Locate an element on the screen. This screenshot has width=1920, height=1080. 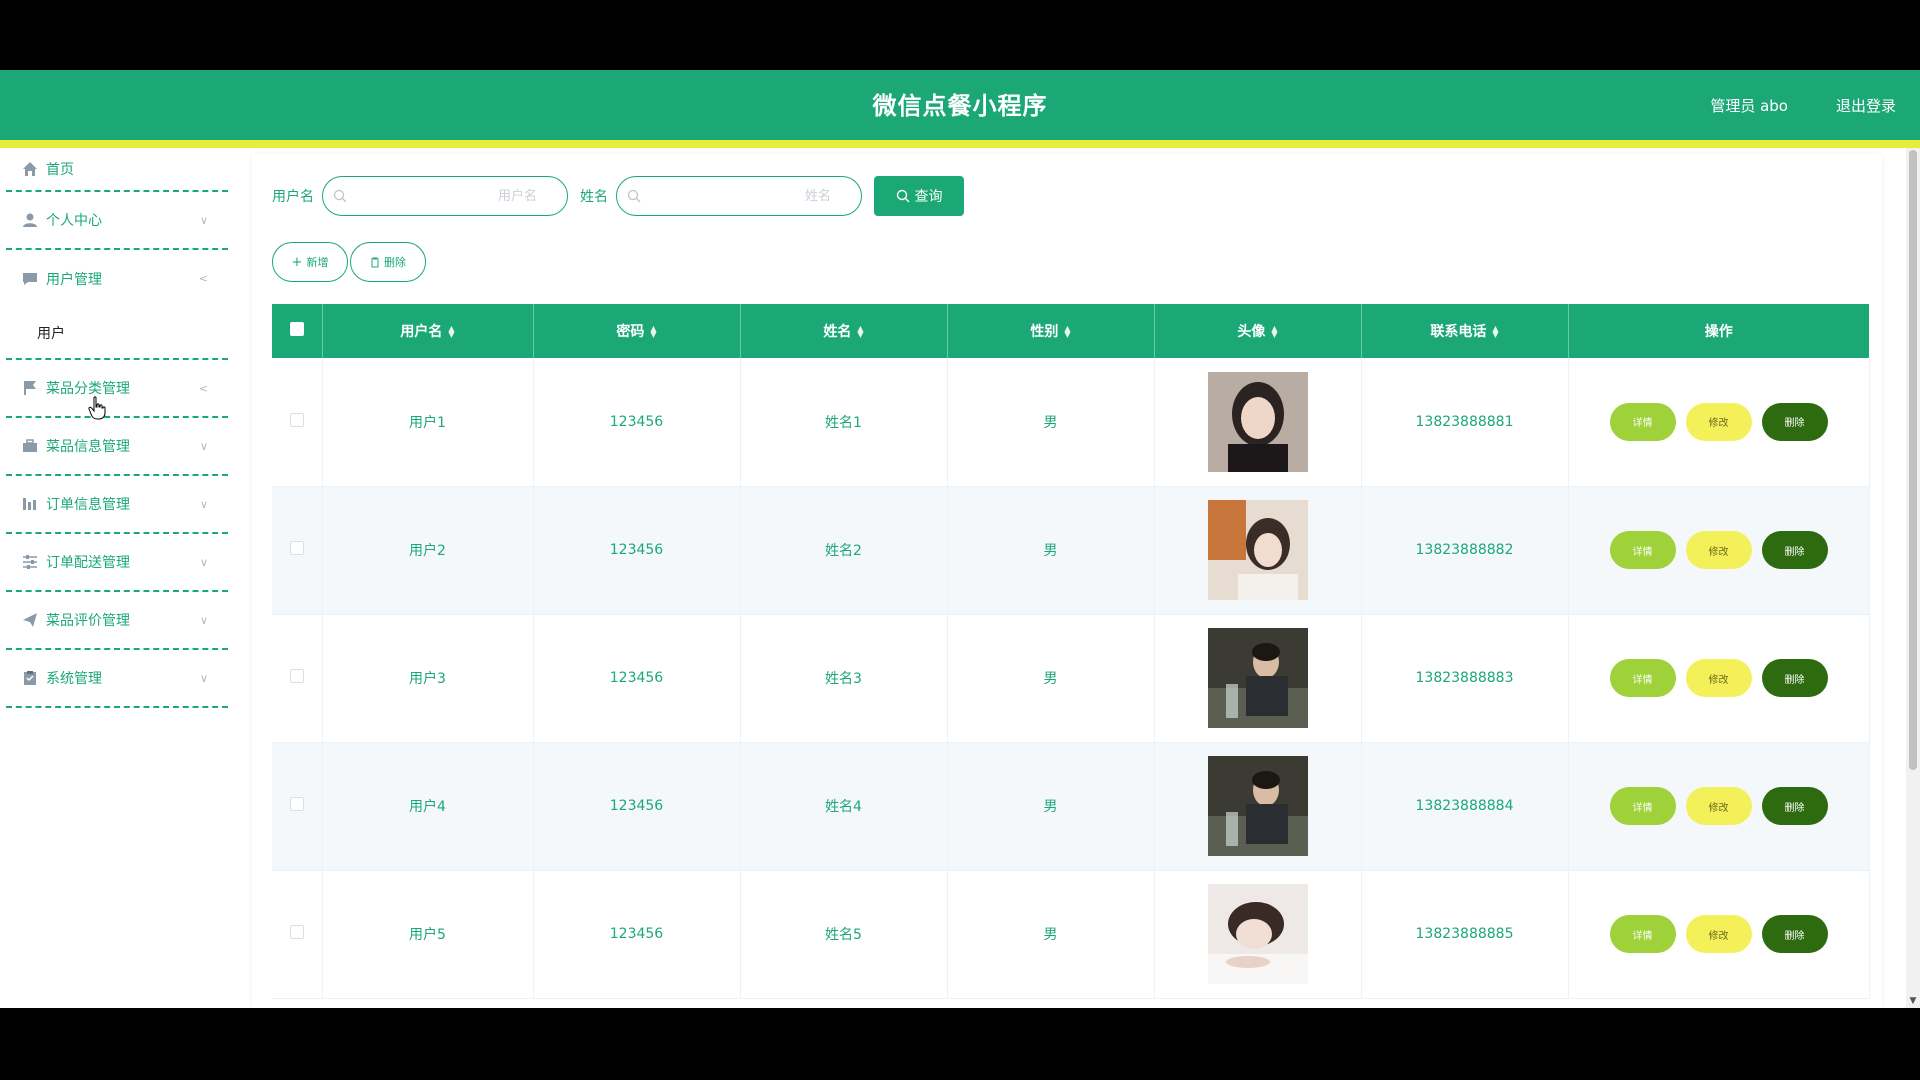
sidebar-item-label: 首页 is located at coordinates (60, 170).